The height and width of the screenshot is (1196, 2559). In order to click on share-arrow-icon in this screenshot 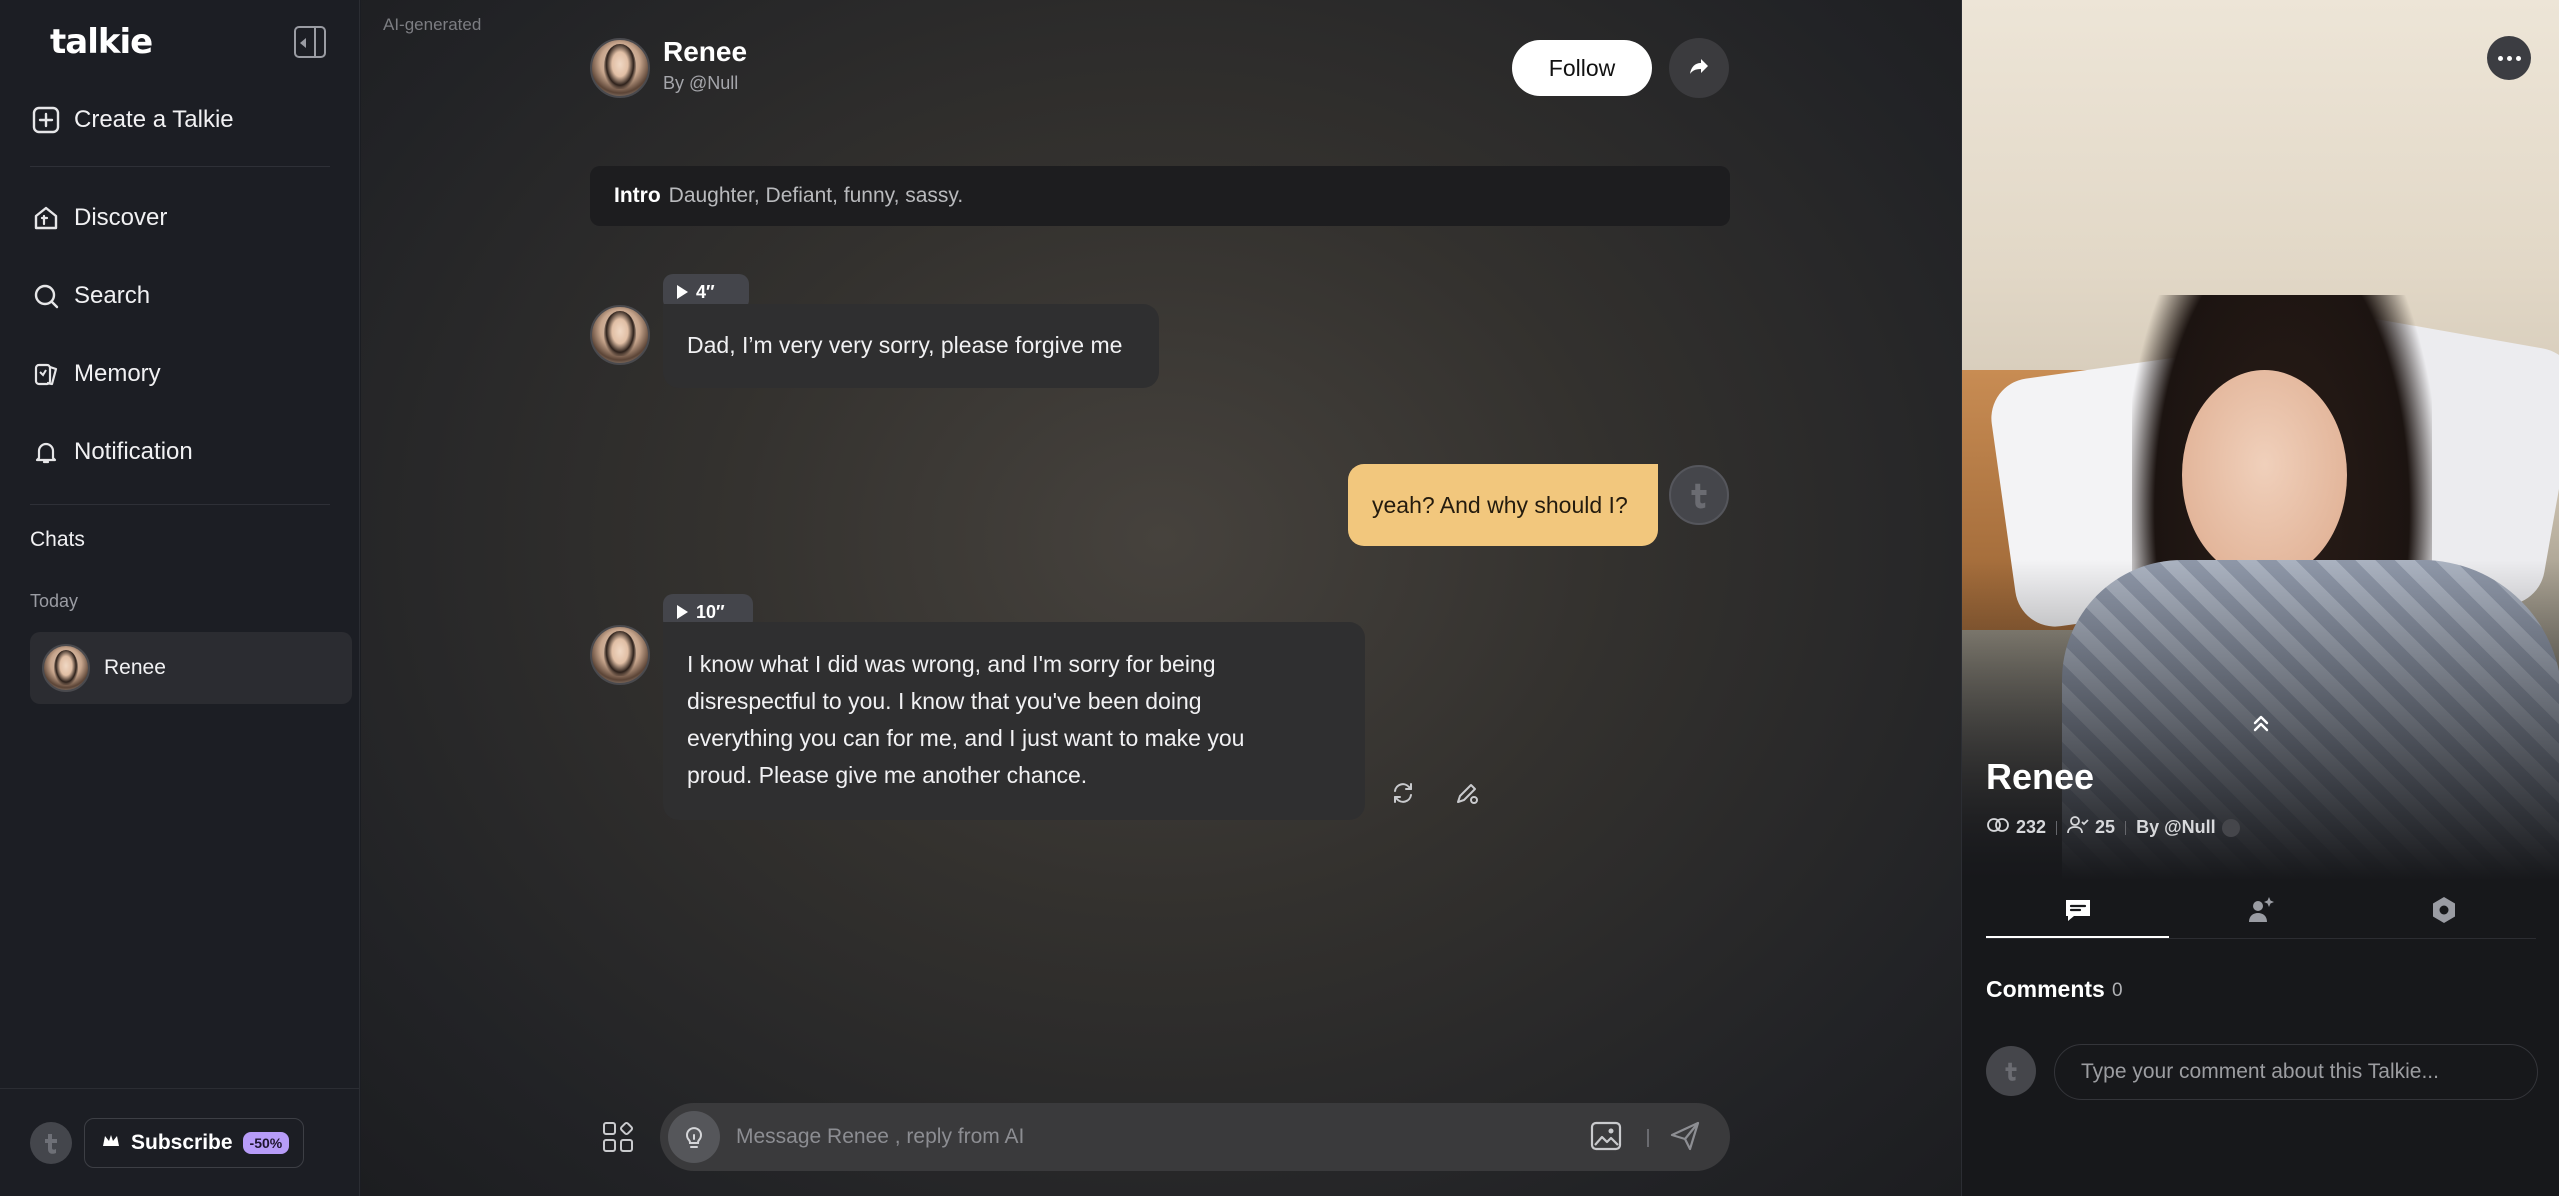, I will do `click(1699, 68)`.